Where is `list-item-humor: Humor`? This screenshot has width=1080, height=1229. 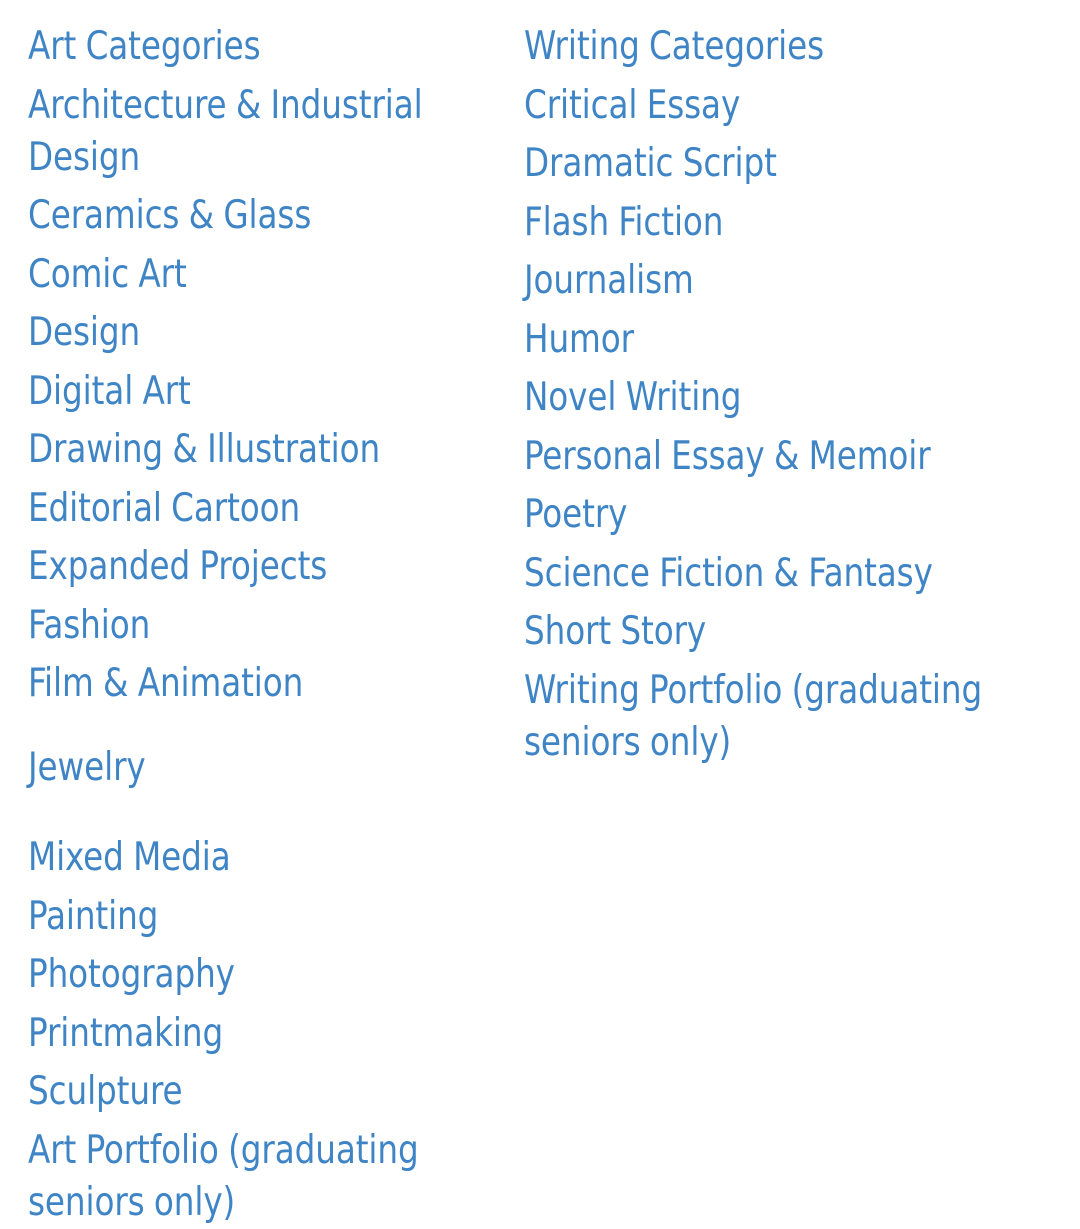
list-item-humor: Humor is located at coordinates (771, 340).